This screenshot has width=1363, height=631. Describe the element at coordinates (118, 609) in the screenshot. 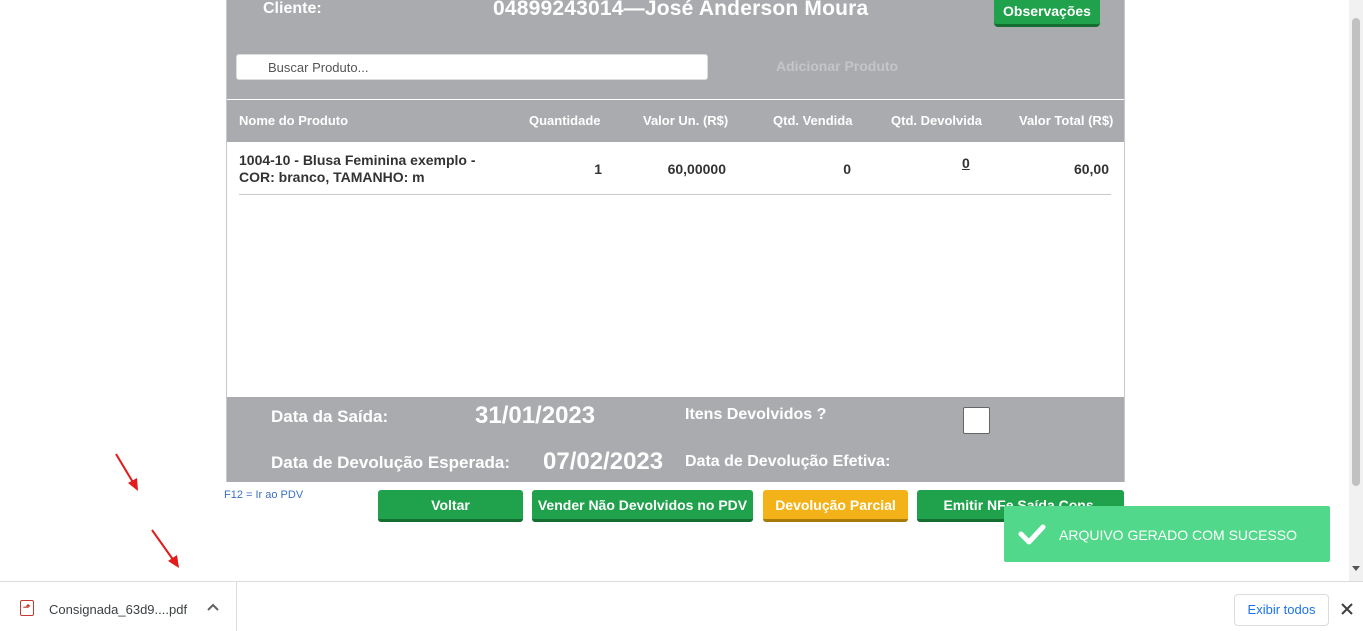

I see `download-file-name: Consignada_63d9....pdf` at that location.